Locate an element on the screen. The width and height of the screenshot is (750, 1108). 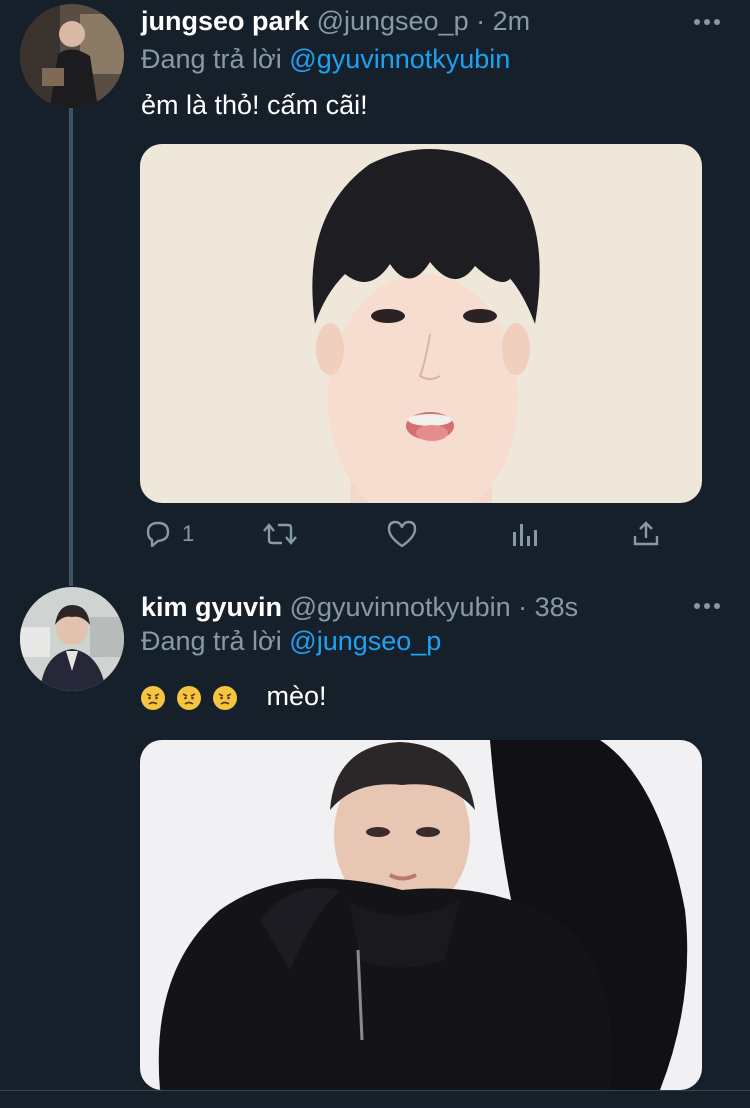
author-handle: @gyuvinnotkyubin is located at coordinates (400, 607).